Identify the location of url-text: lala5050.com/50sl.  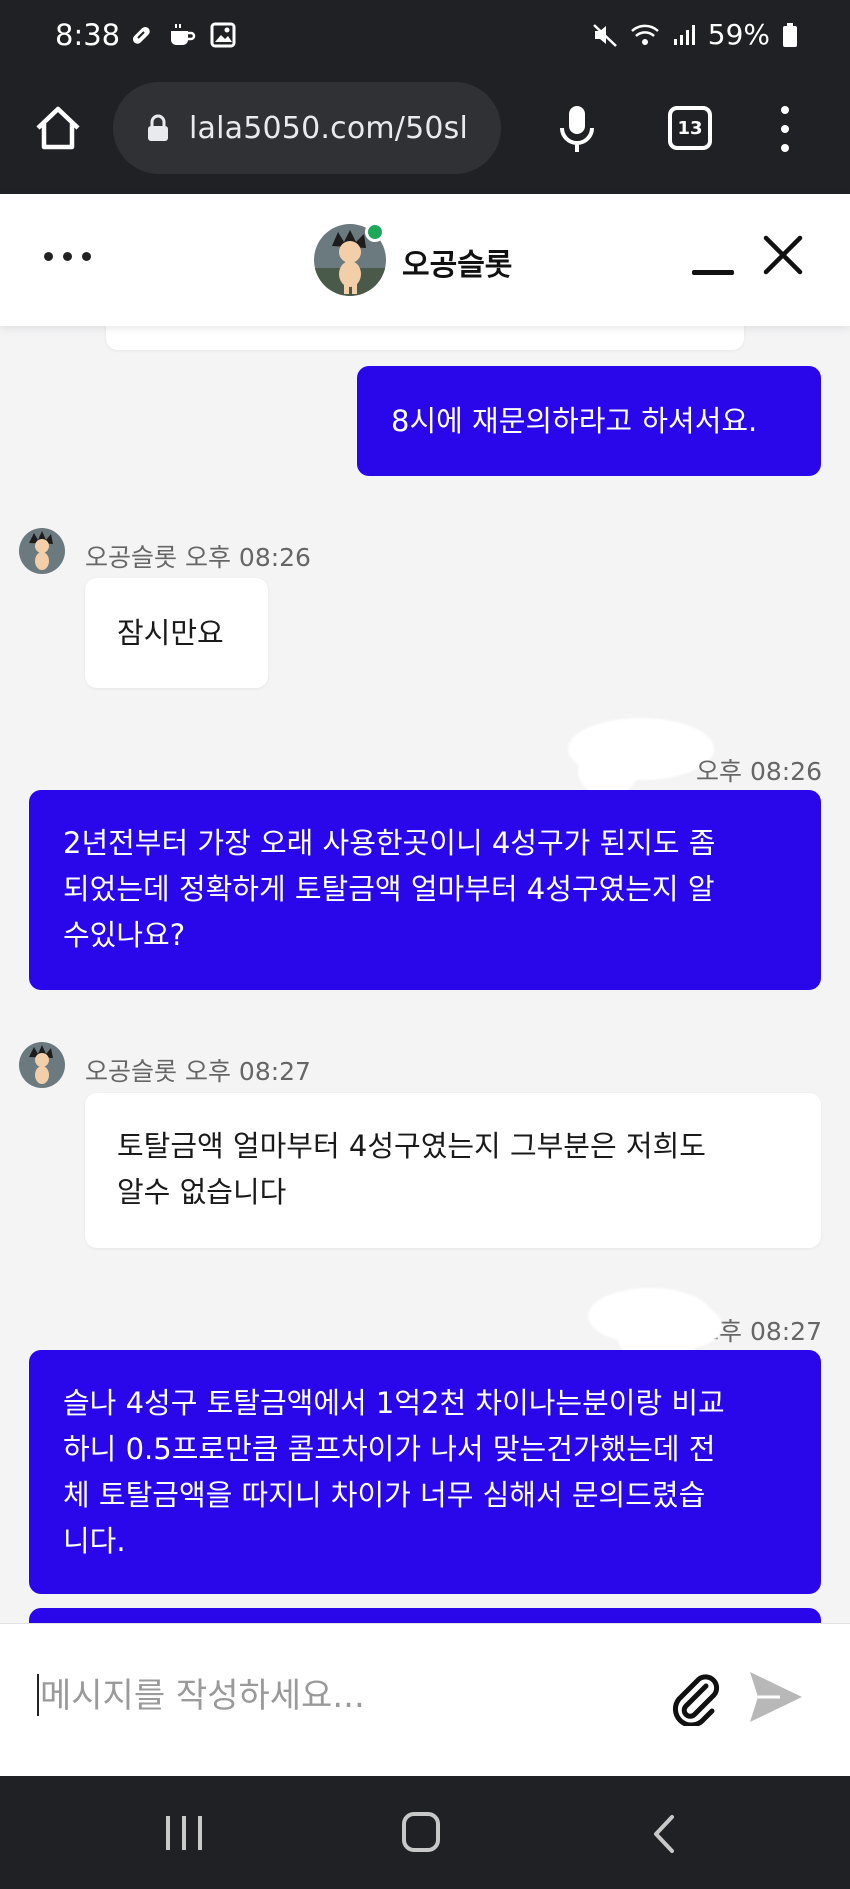
(328, 128).